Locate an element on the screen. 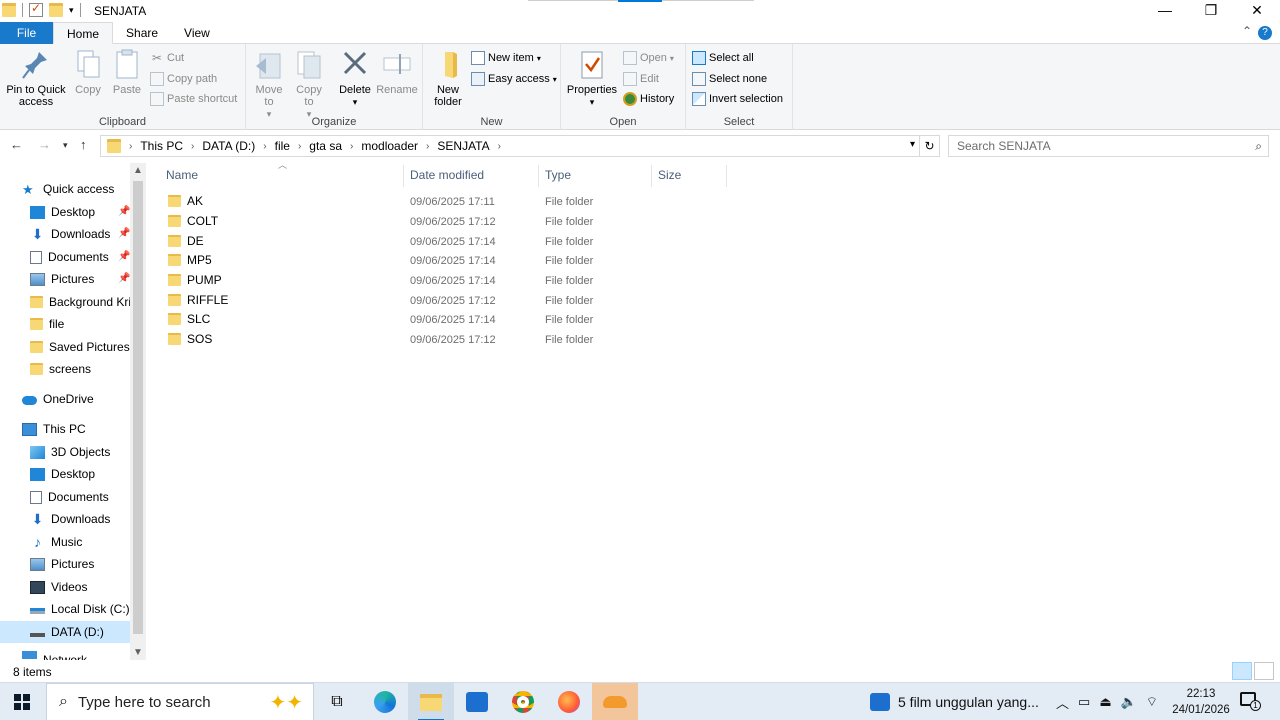 This screenshot has width=1280, height=720. nav-pictures-quick: Pictures is located at coordinates (80, 279).